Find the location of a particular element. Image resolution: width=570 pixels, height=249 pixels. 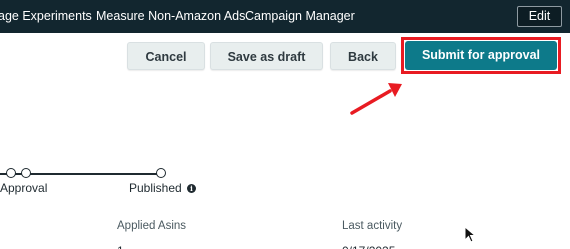

progress-step-dot-approval is located at coordinates (26, 173).